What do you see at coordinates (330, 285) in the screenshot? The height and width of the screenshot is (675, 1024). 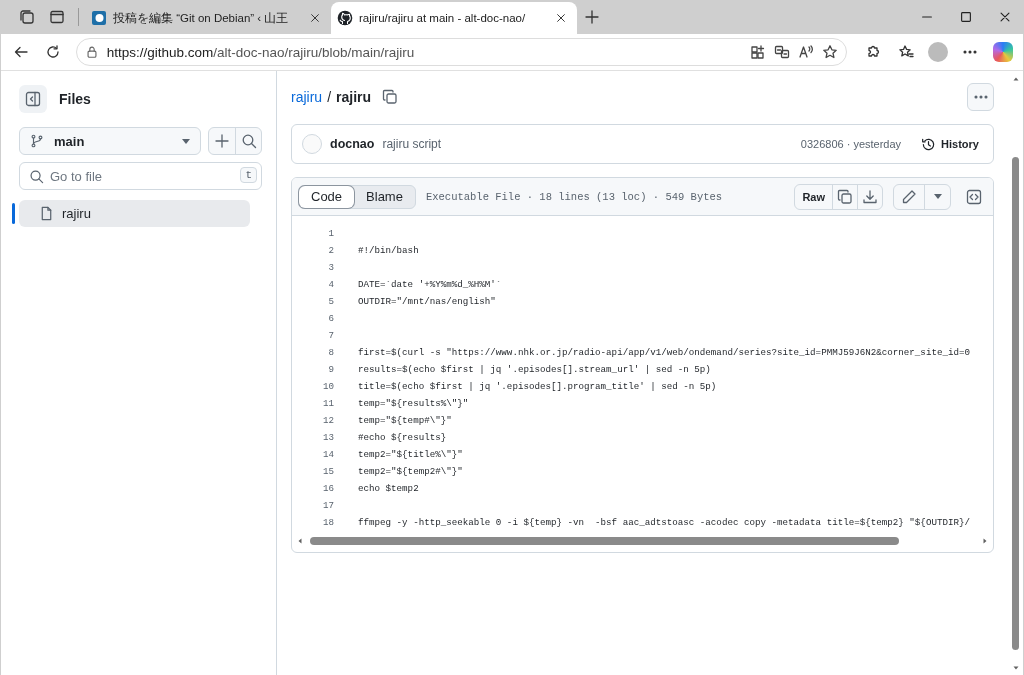 I see `line-number: 4` at bounding box center [330, 285].